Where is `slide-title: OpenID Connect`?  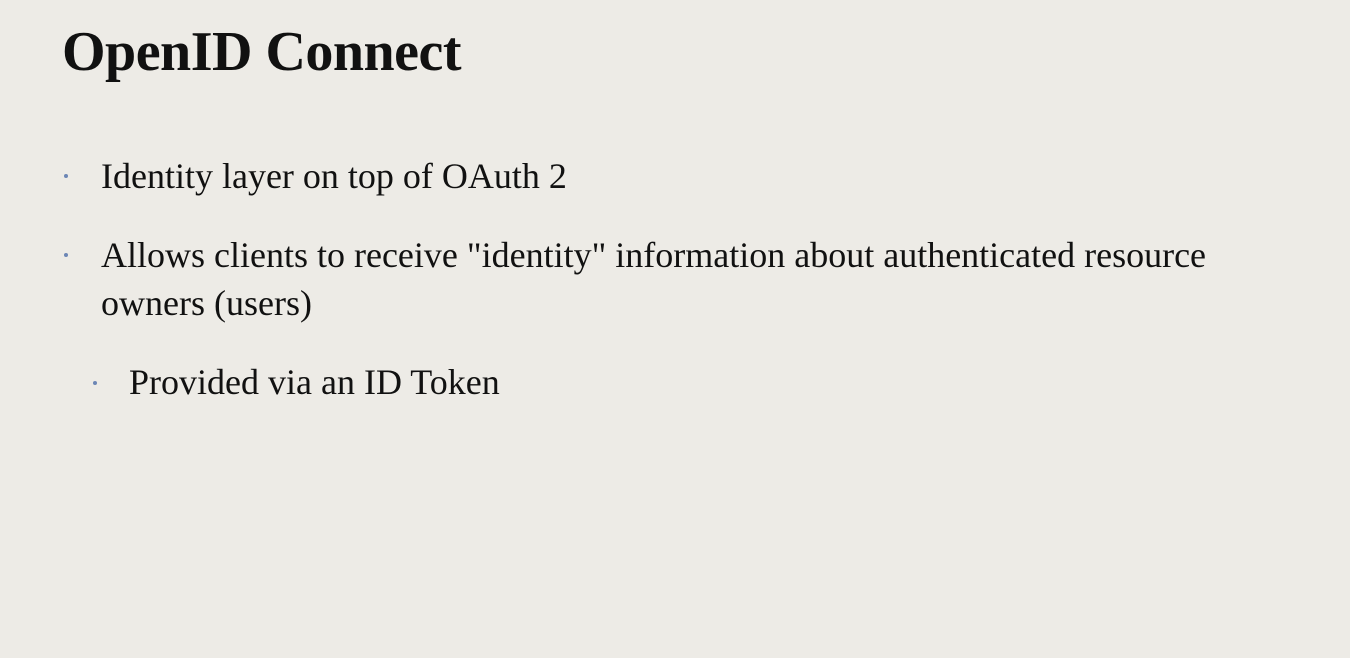
slide-title: OpenID Connect is located at coordinates (262, 52).